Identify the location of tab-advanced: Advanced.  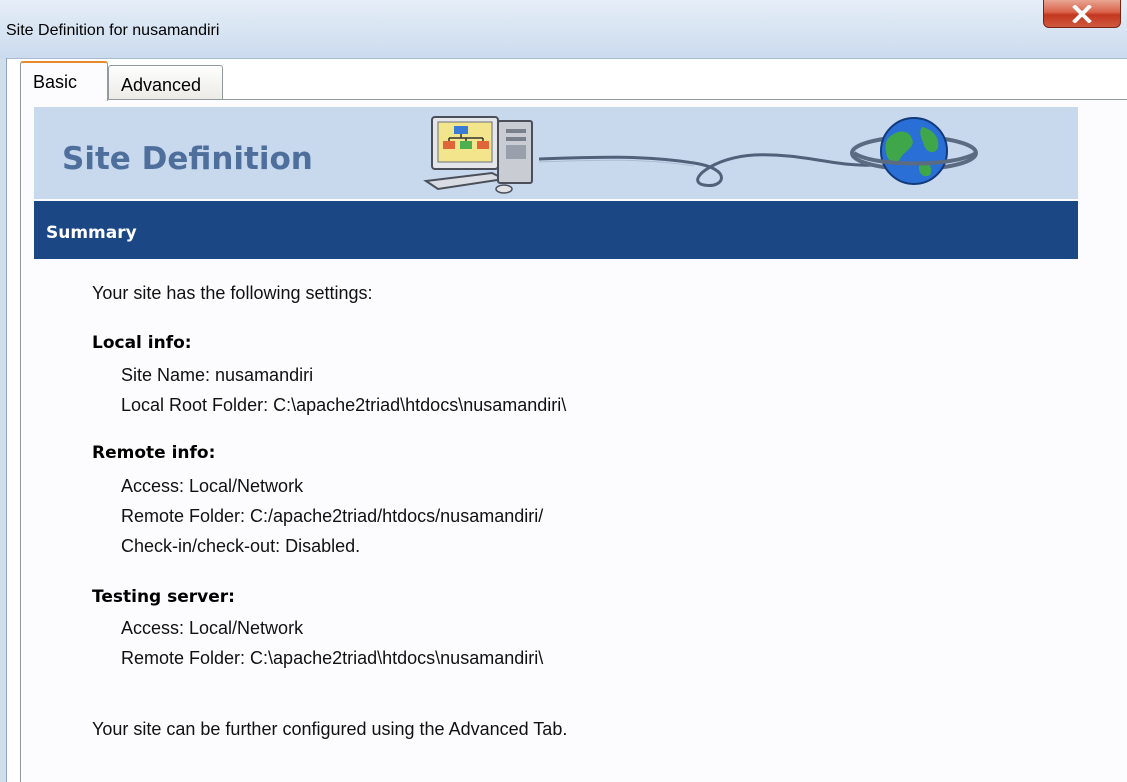
(165, 82).